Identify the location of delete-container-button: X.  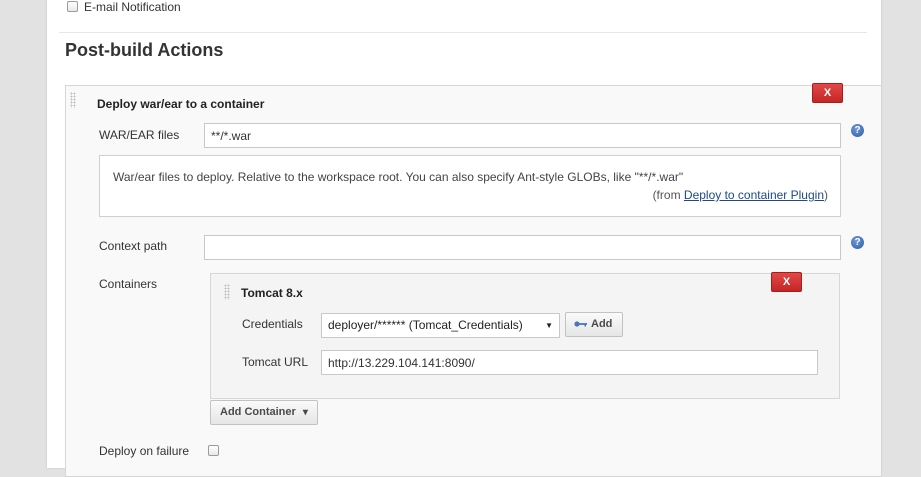
(786, 282).